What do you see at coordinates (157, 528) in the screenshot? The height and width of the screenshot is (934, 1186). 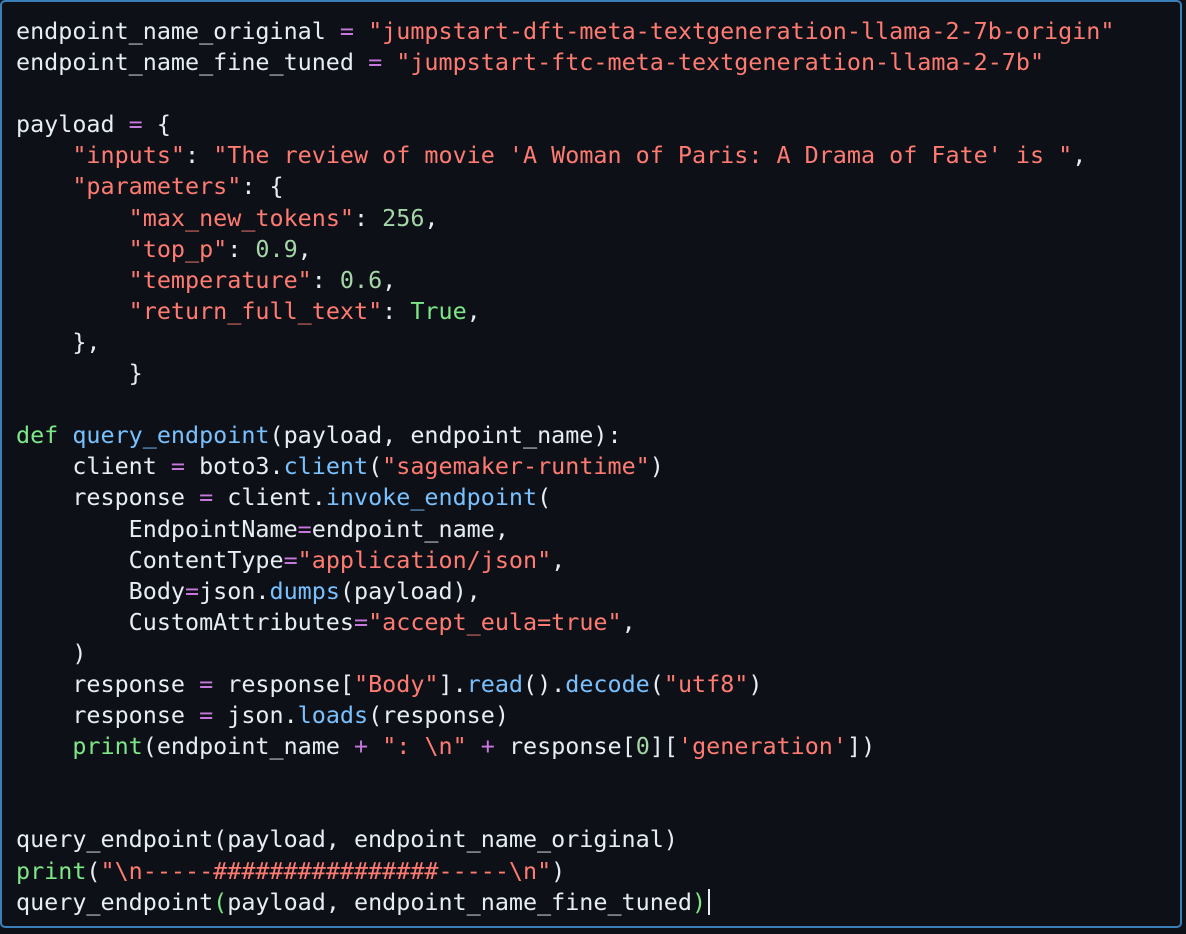 I see `code-token: EndpointName` at bounding box center [157, 528].